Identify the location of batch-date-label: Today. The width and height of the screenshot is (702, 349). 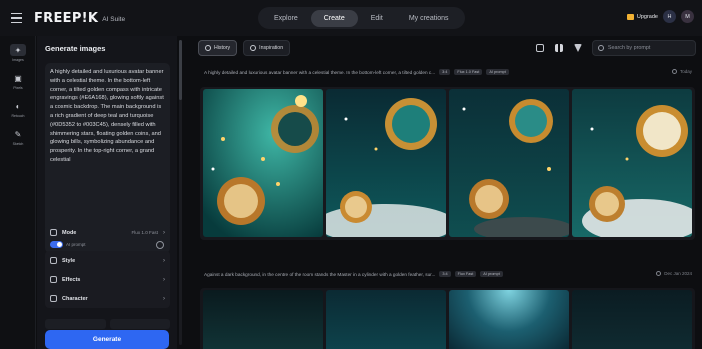
(685, 71).